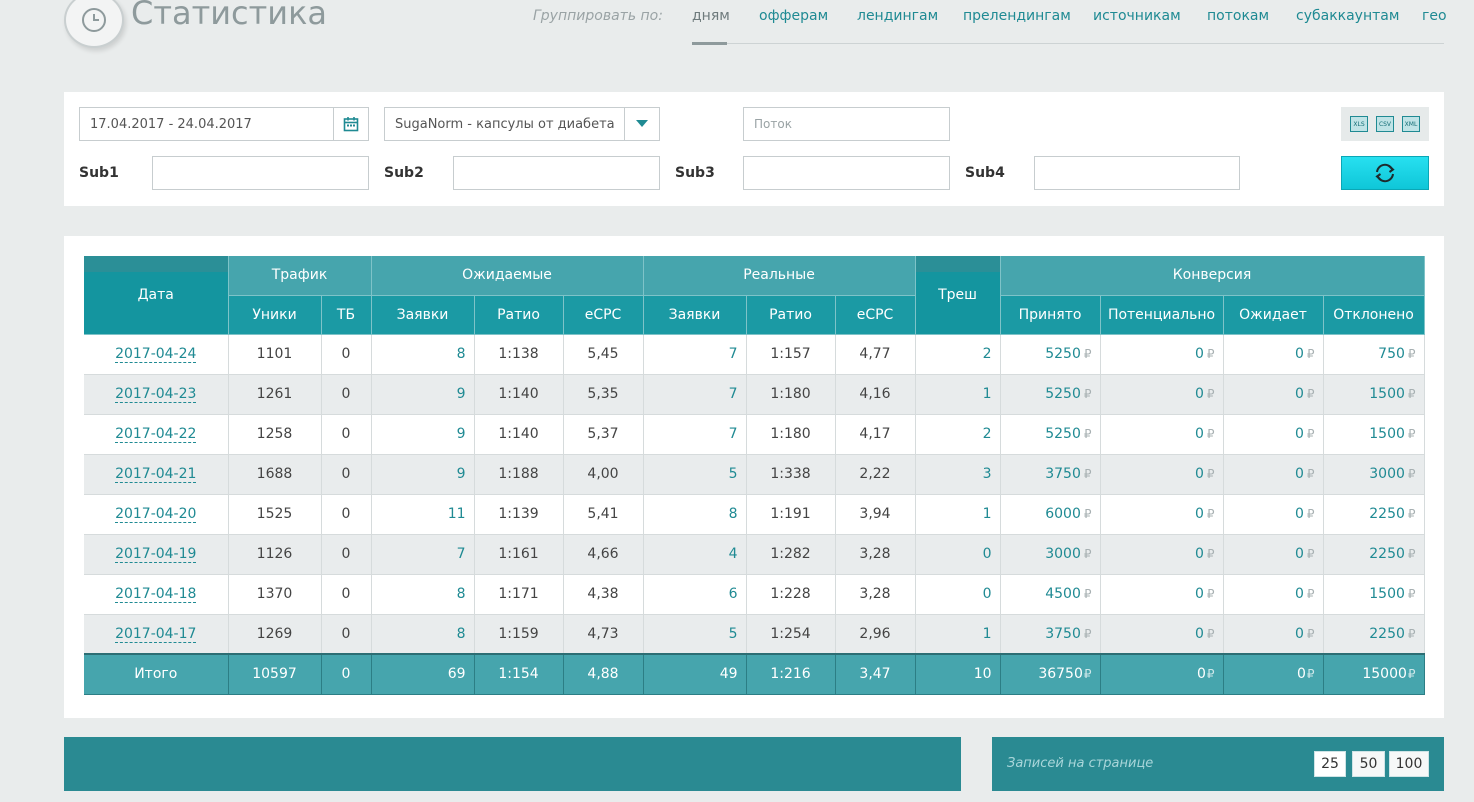 The image size is (1474, 802). I want to click on accepted-link: 6000, so click(1063, 514).